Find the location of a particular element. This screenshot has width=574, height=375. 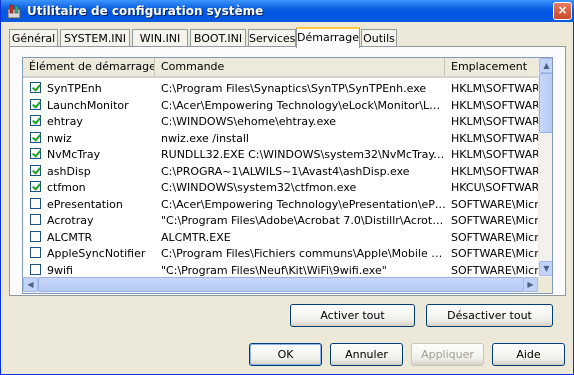

disable-all-button: Désactiver tout is located at coordinates (489, 315).